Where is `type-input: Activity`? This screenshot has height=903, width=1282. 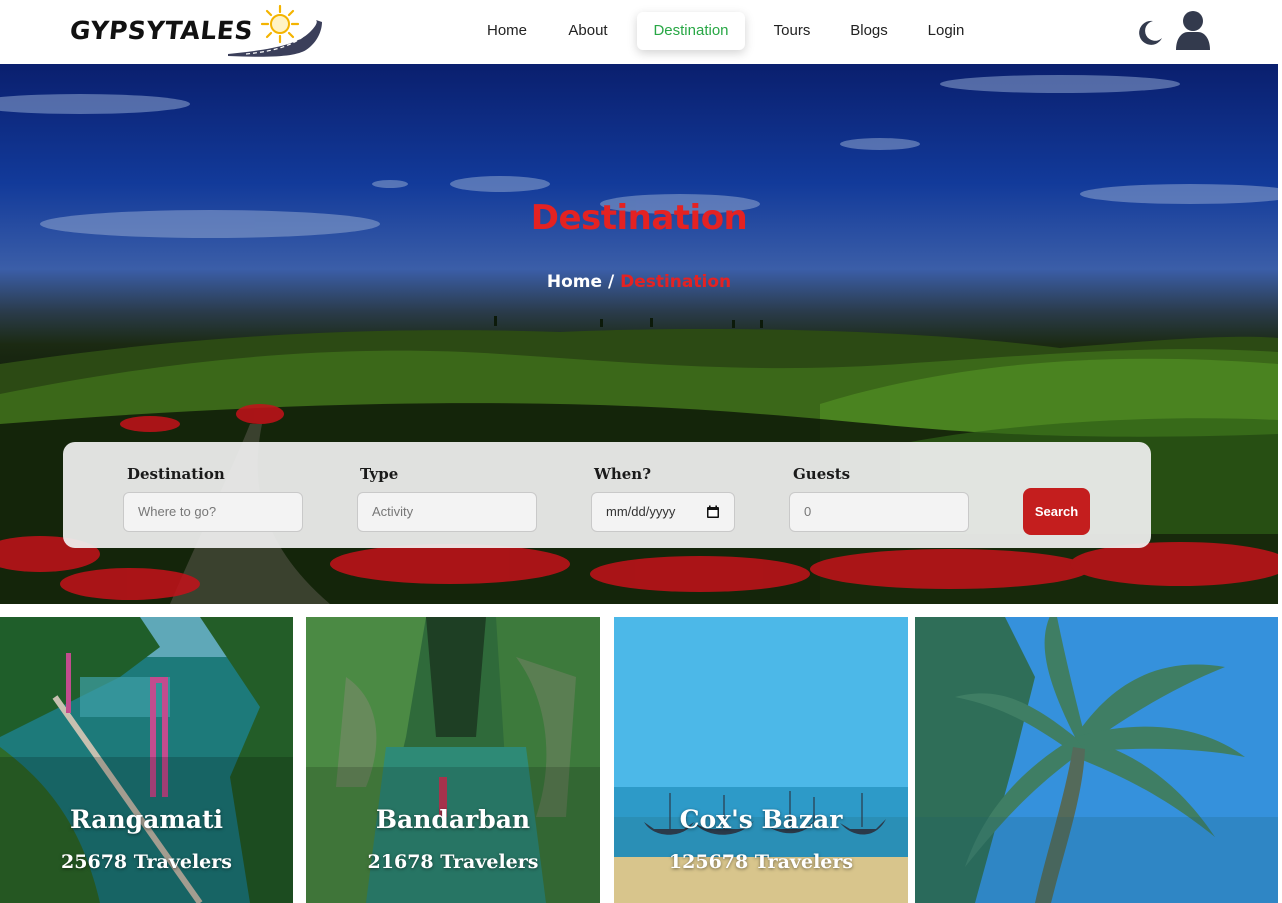
type-input: Activity is located at coordinates (447, 512).